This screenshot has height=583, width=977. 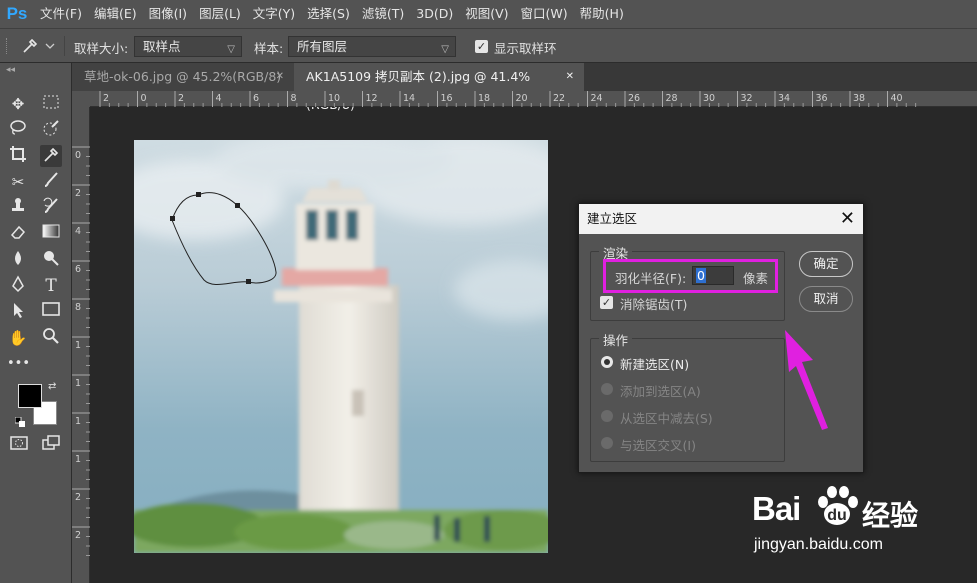 What do you see at coordinates (372, 98) in the screenshot?
I see `ruler-label: 12` at bounding box center [372, 98].